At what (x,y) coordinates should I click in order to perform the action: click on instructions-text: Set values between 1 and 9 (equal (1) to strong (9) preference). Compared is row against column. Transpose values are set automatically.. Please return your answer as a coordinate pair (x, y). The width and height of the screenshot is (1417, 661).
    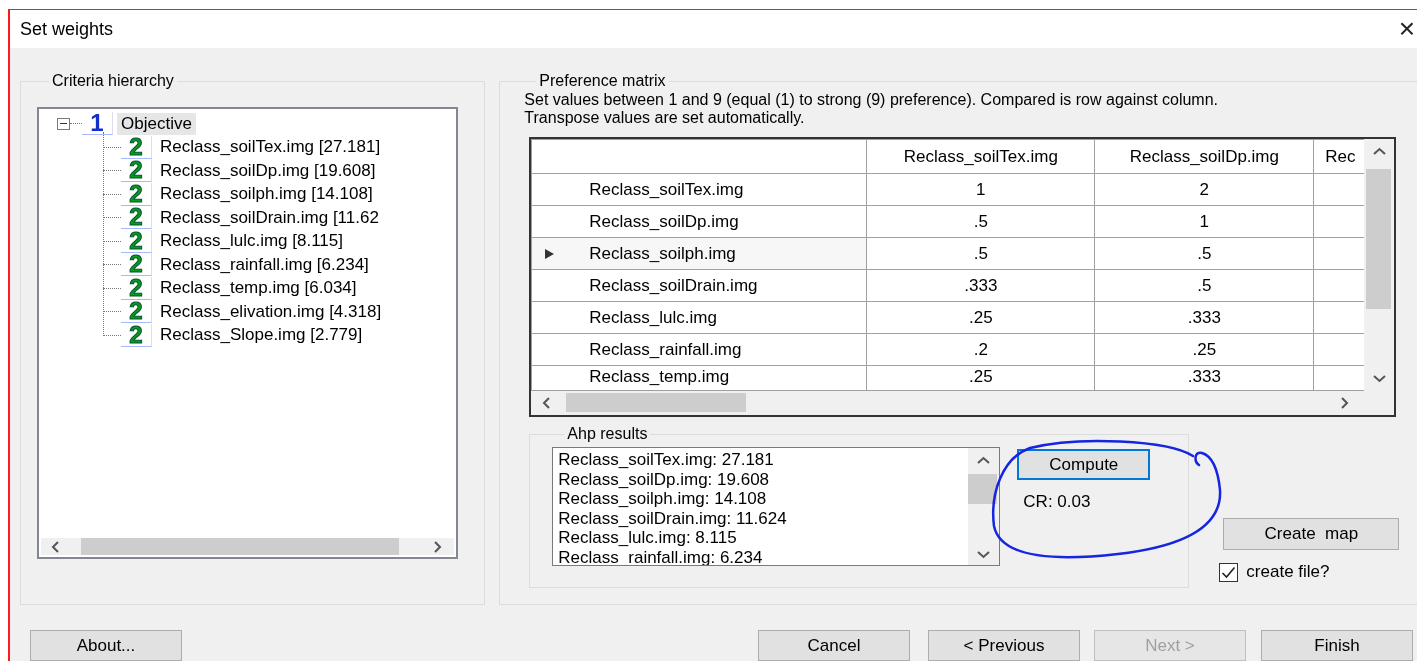
    Looking at the image, I should click on (872, 109).